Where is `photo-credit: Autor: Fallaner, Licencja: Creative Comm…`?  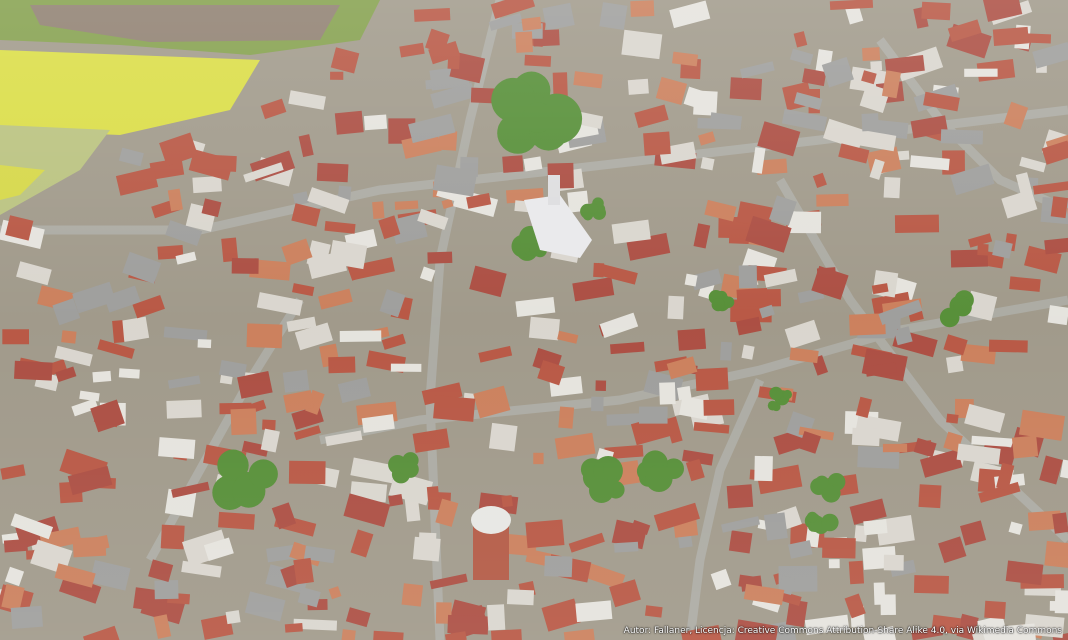 photo-credit: Autor: Fallaner, Licencja: Creative Comm… is located at coordinates (842, 631).